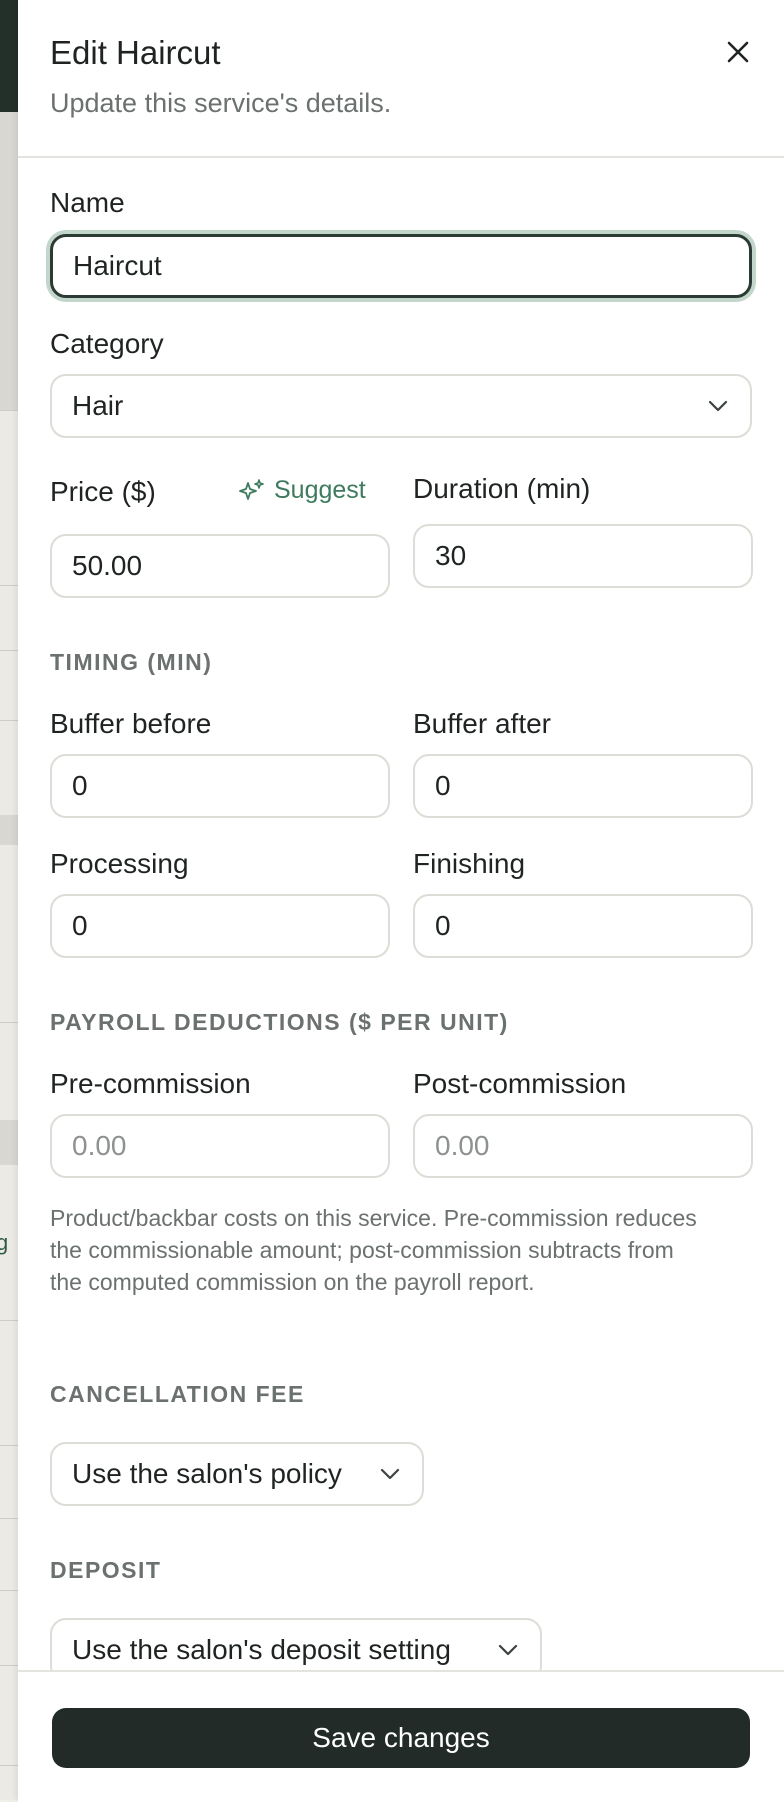  What do you see at coordinates (401, 406) in the screenshot?
I see `category-select: Hair` at bounding box center [401, 406].